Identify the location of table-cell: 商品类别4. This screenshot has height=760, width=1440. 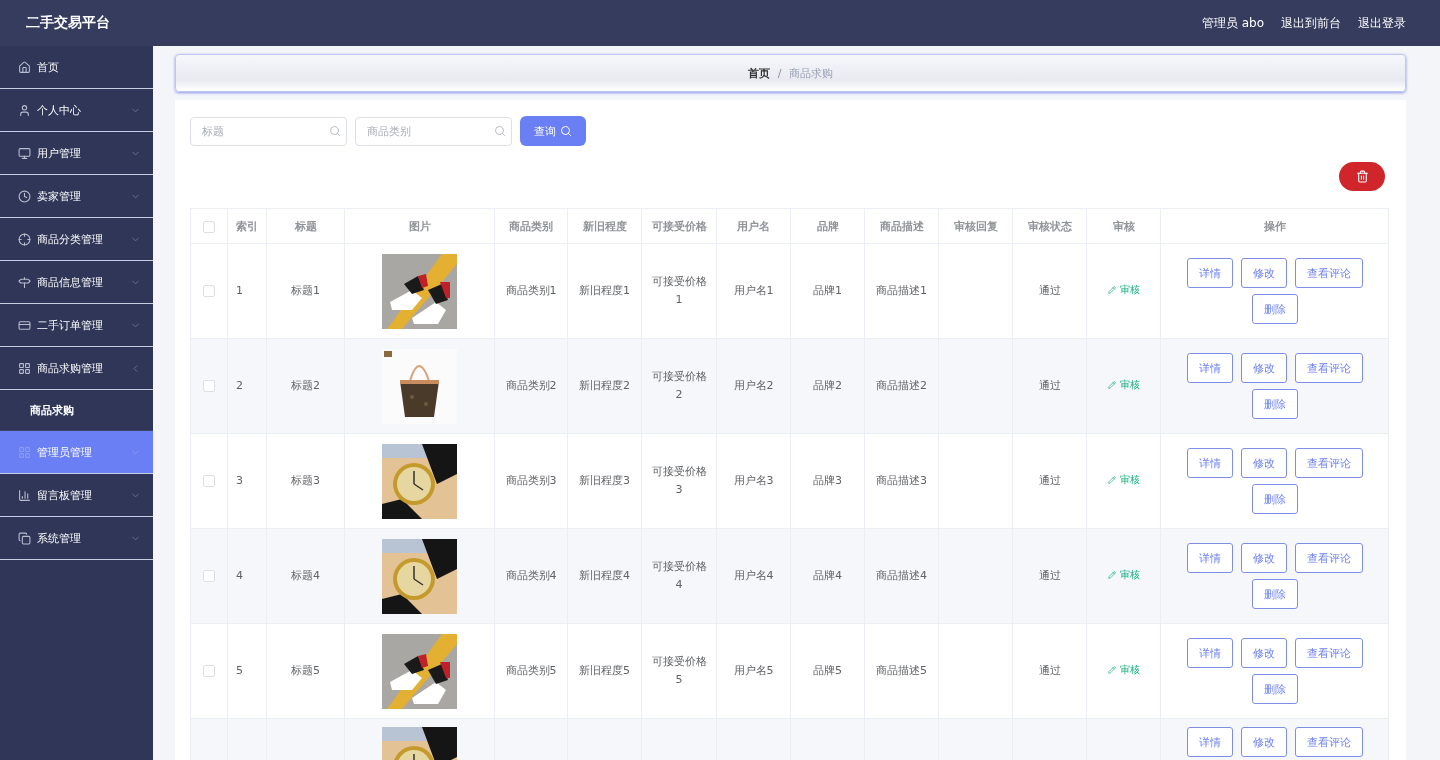
(531, 576).